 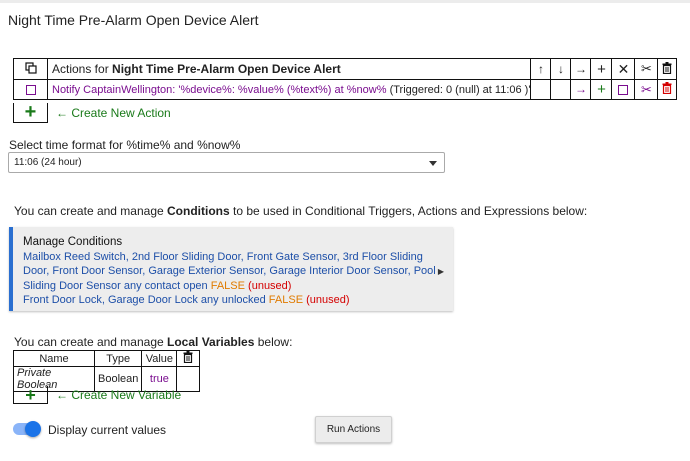 I want to click on create-new-action: + ← Create New Action, so click(x=92, y=112).